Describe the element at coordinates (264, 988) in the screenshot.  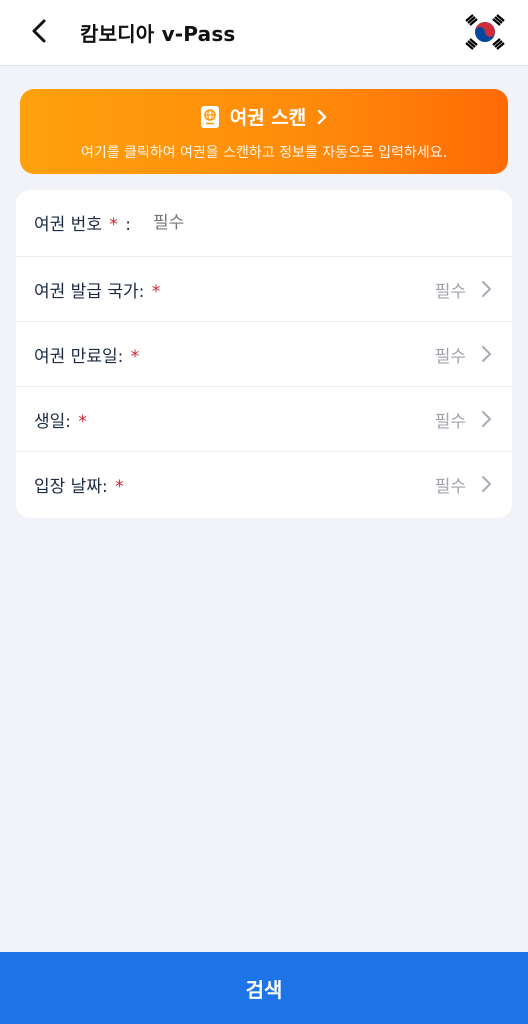
I see `search-button: 검색` at that location.